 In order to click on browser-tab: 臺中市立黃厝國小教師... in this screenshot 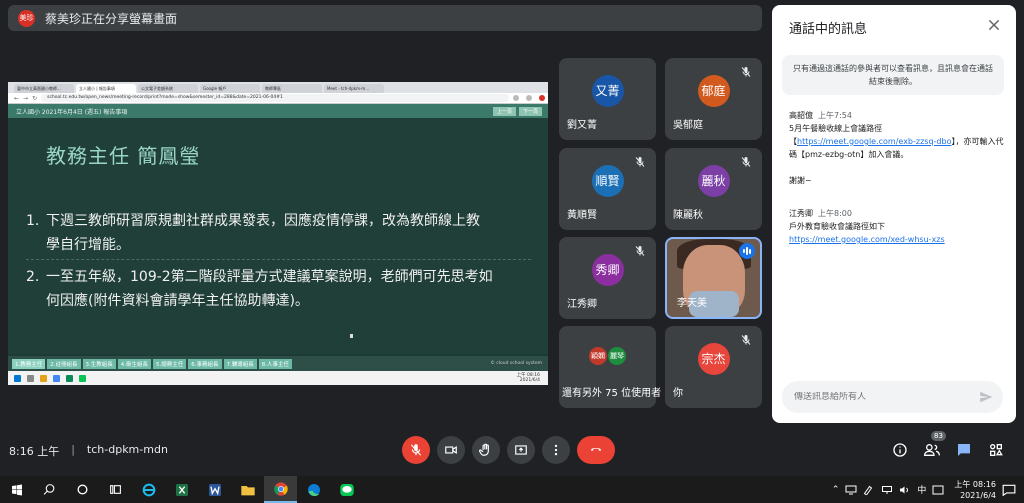, I will do `click(44, 88)`.